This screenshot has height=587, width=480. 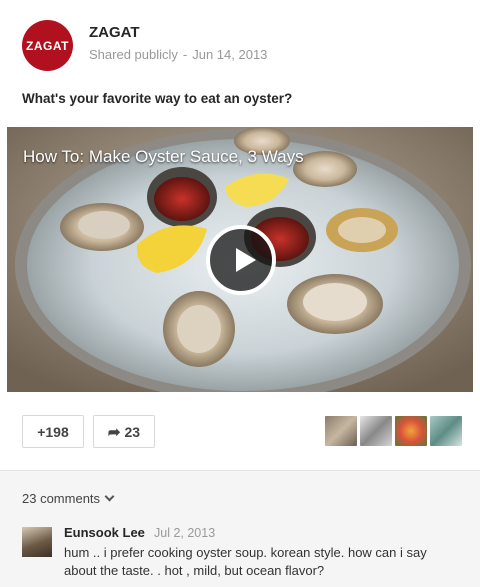 What do you see at coordinates (184, 533) in the screenshot?
I see `comment-date: Jul 2, 2013` at bounding box center [184, 533].